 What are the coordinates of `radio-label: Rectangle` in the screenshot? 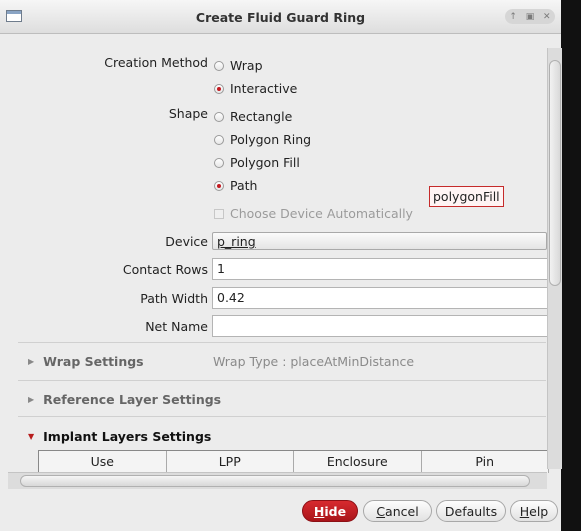 It's located at (261, 116).